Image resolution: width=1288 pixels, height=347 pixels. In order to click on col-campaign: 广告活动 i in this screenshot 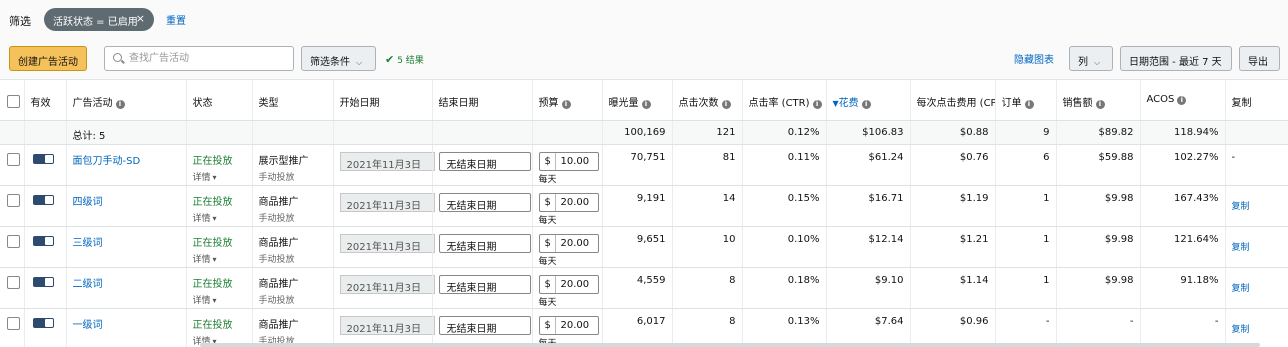, I will do `click(126, 100)`.